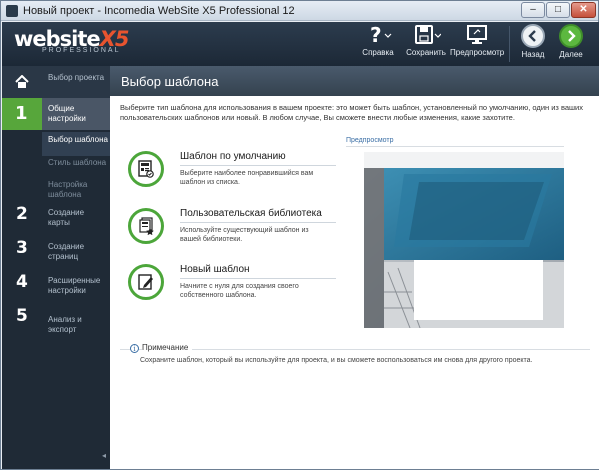 The width and height of the screenshot is (599, 470). I want to click on step-label: Анализ и экспорт, so click(65, 324).